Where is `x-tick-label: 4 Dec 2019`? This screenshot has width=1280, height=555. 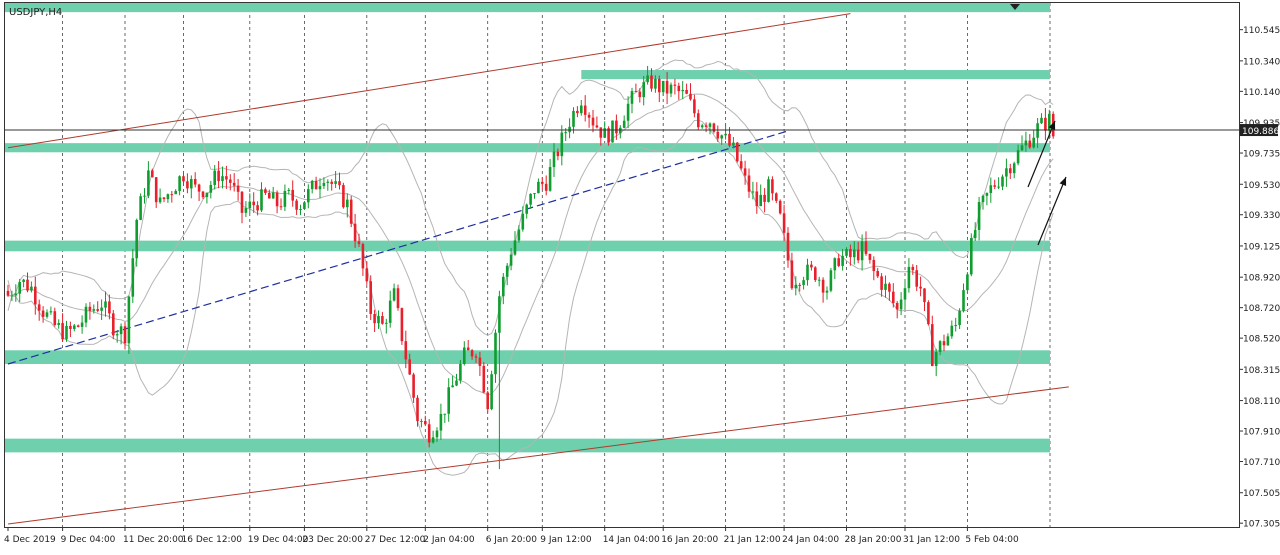 x-tick-label: 4 Dec 2019 is located at coordinates (30, 540).